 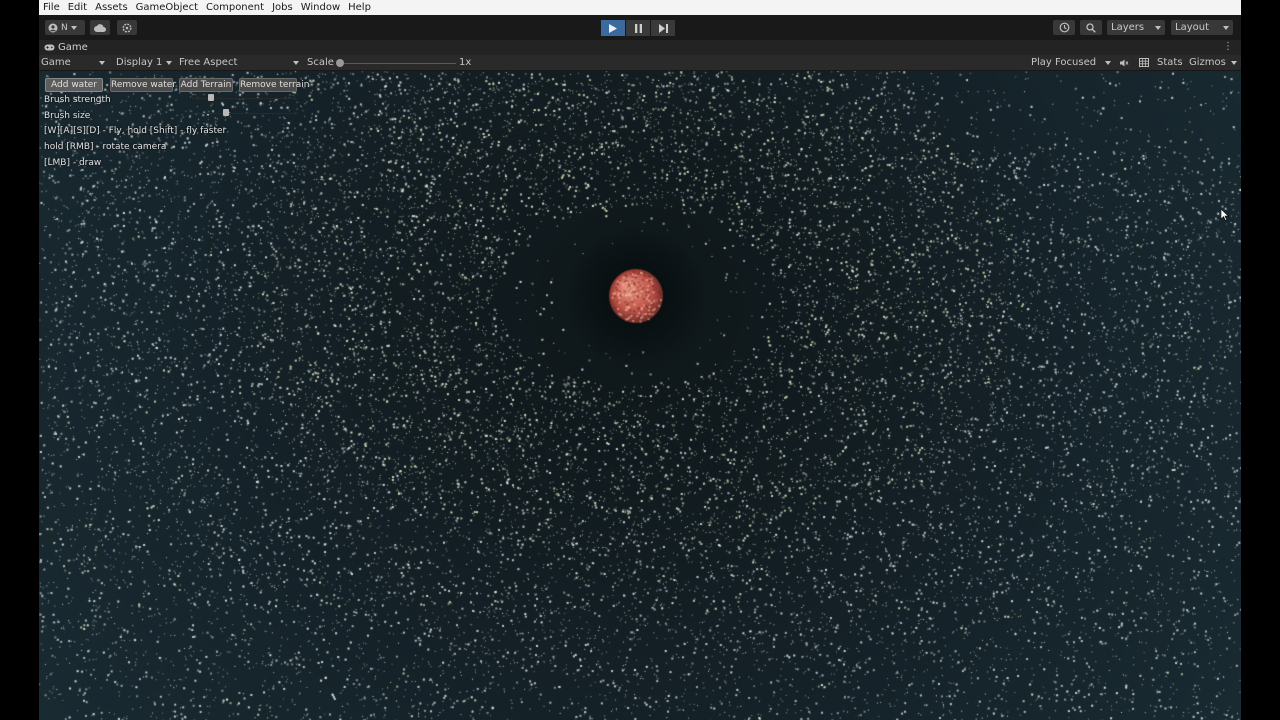 I want to click on mute-audio-button, so click(x=1125, y=63).